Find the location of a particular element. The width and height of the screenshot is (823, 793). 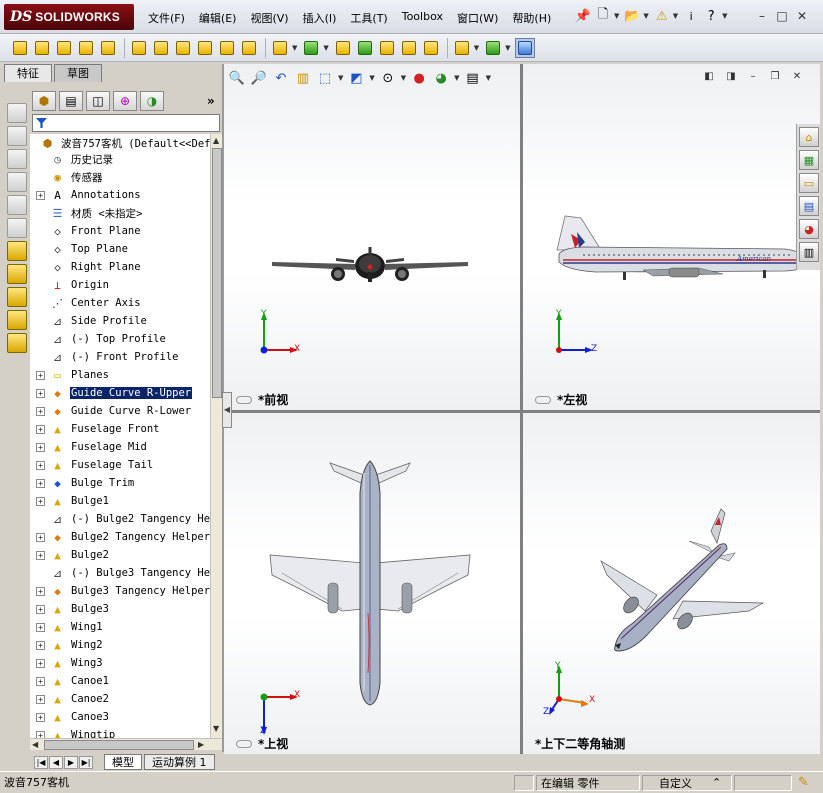

scroll-thumb is located at coordinates (119, 745).